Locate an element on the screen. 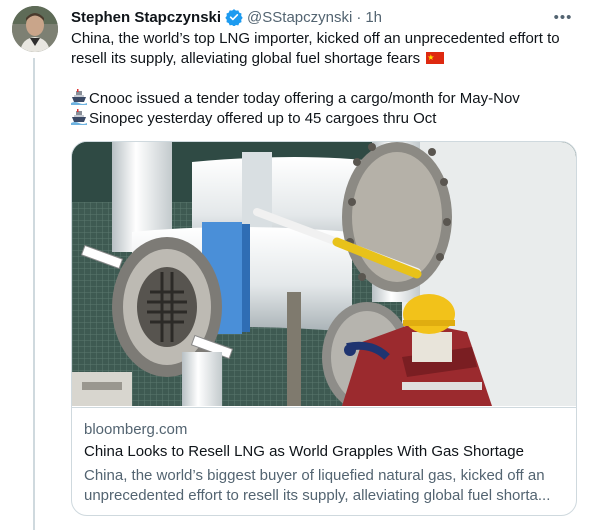 Image resolution: width=597 pixels, height=530 pixels. china-flag-icon is located at coordinates (435, 58).